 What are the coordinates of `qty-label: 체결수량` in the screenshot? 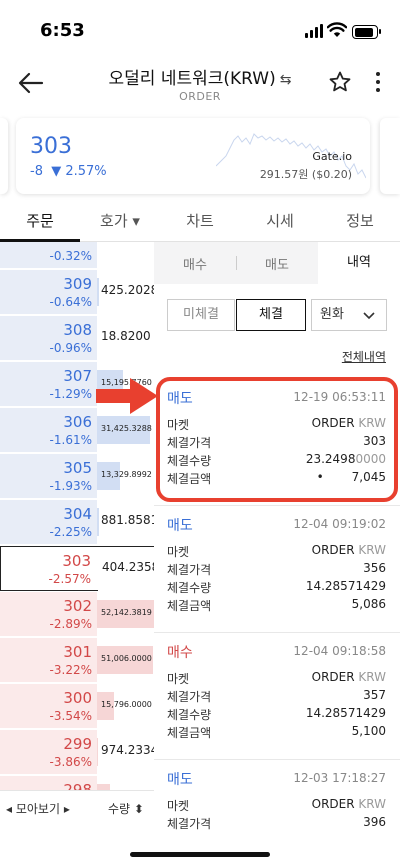 It's located at (189, 588).